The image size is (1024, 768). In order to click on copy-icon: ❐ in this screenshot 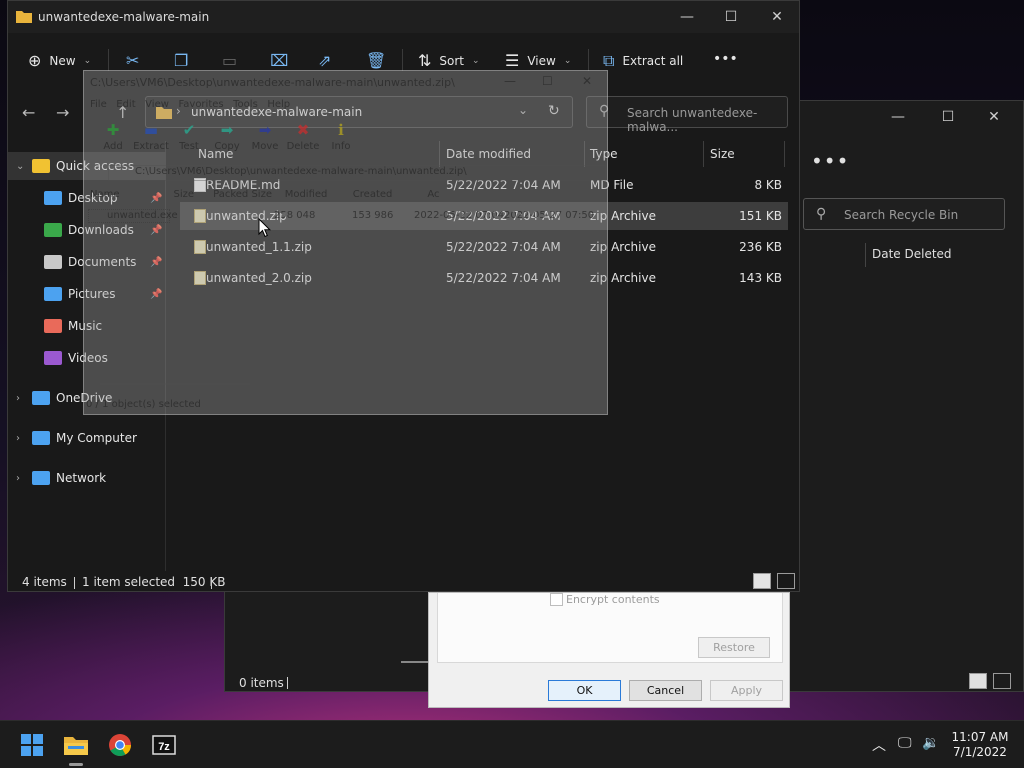, I will do `click(181, 60)`.